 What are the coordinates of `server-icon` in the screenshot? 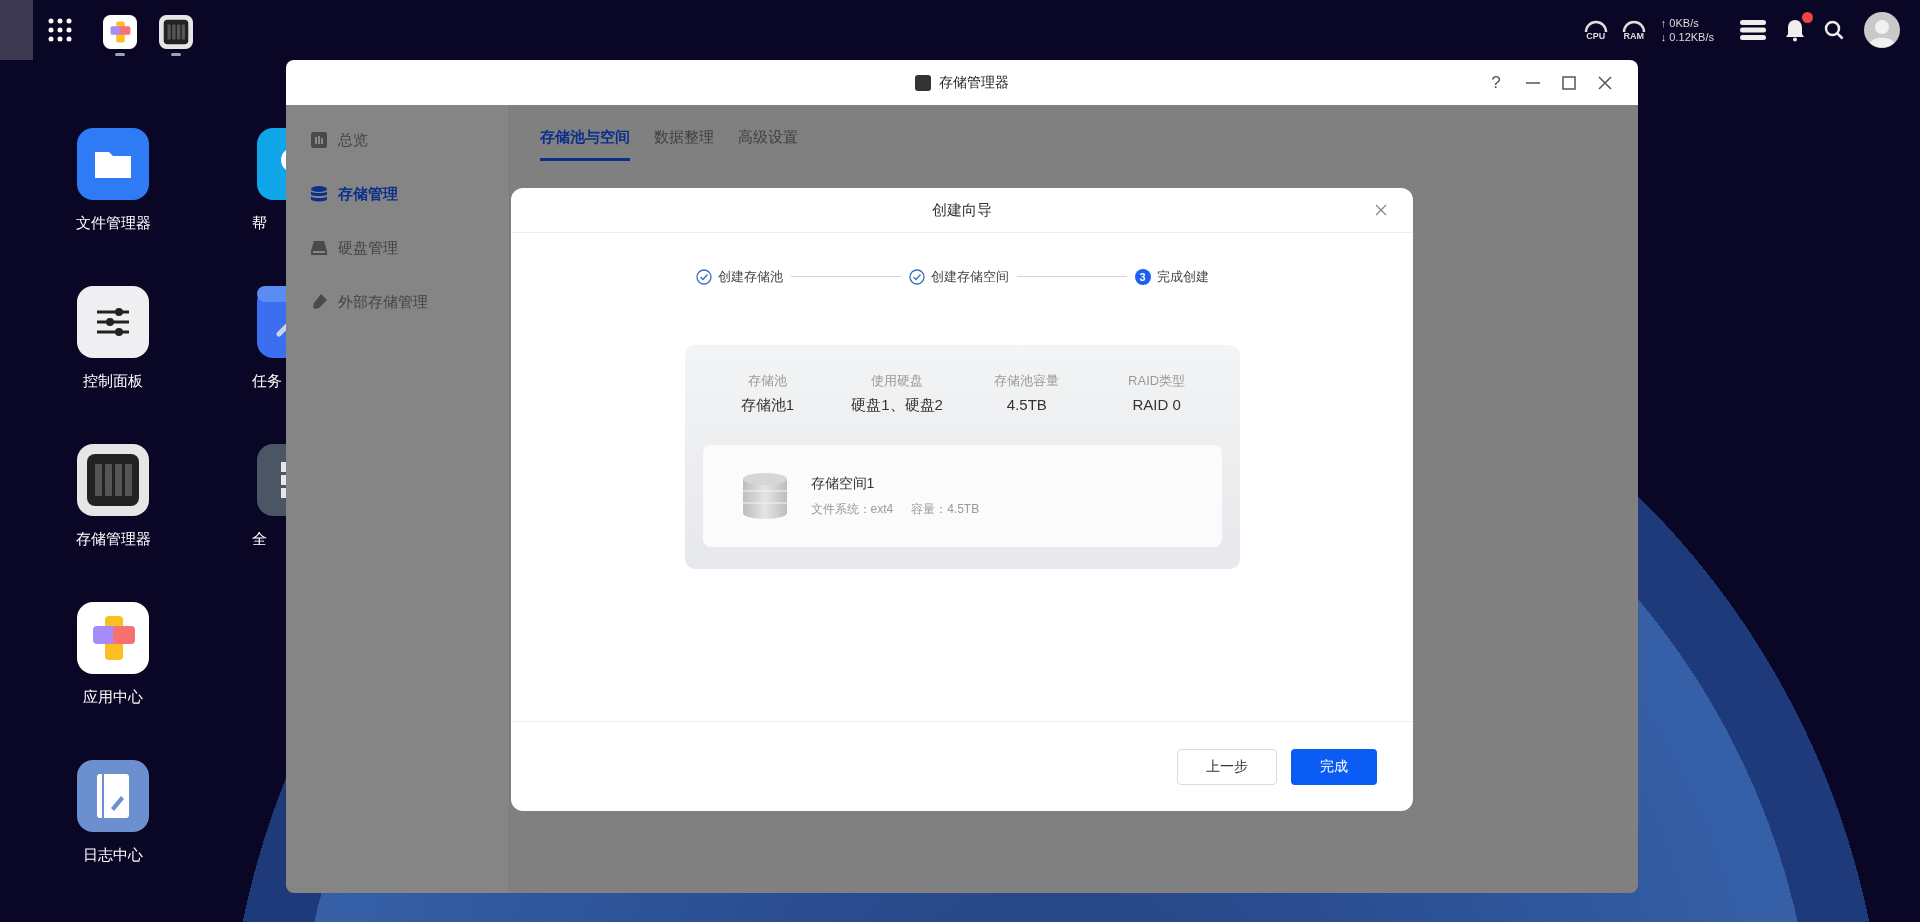 It's located at (1753, 30).